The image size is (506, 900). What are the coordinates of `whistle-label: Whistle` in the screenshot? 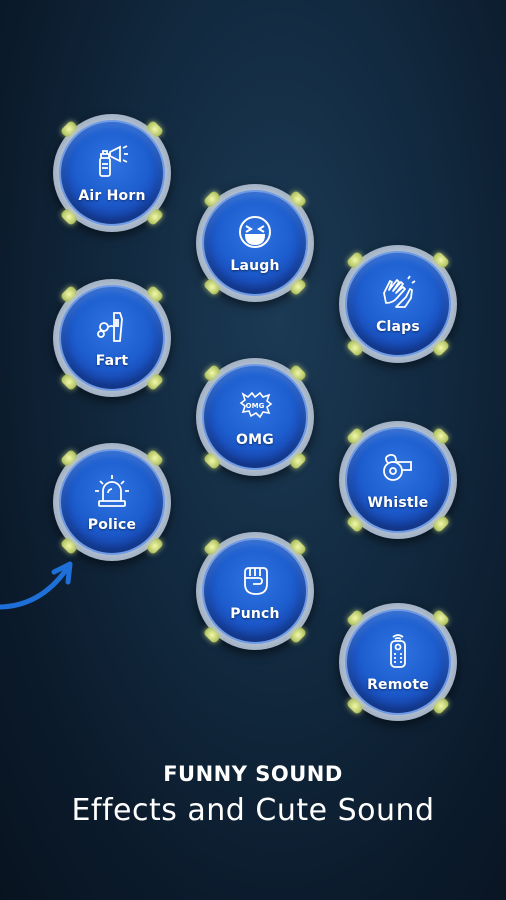 It's located at (398, 503).